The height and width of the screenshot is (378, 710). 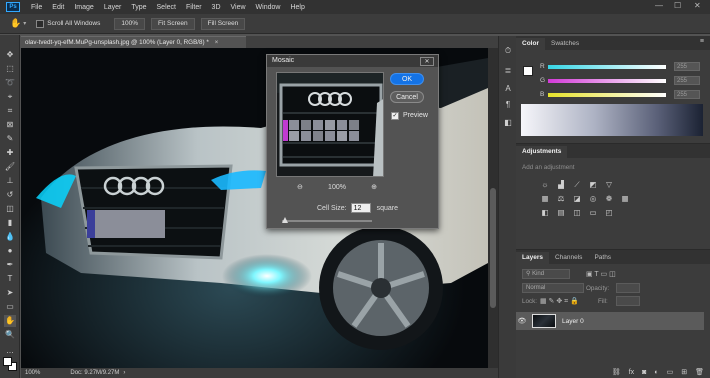 I want to click on tab-color: Color, so click(x=530, y=44).